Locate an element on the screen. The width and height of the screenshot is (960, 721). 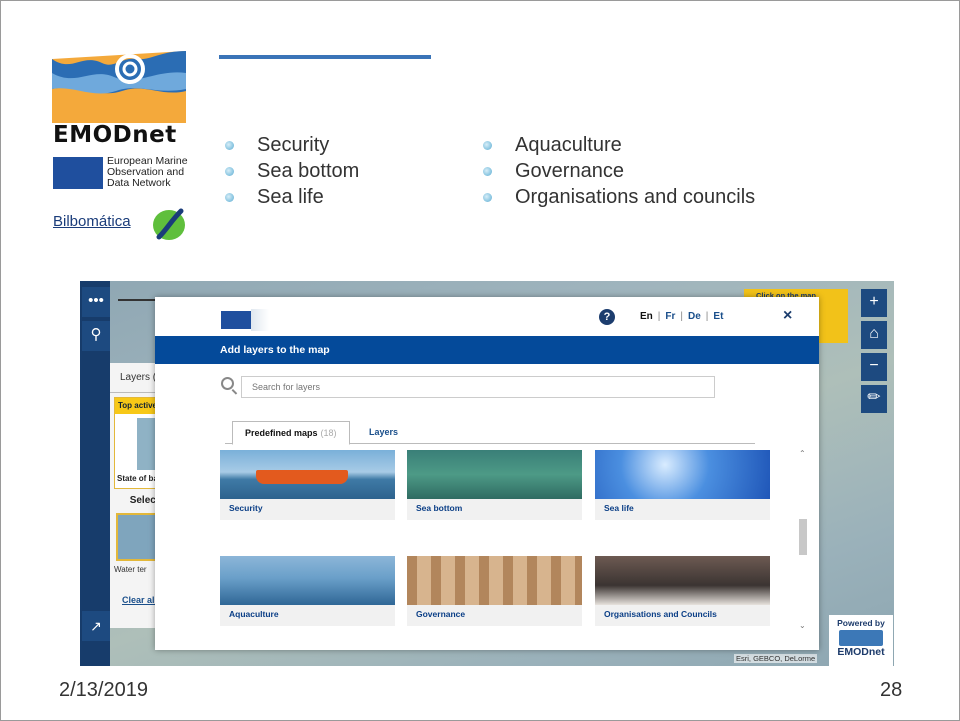
emodnet-logo is located at coordinates (119, 87).